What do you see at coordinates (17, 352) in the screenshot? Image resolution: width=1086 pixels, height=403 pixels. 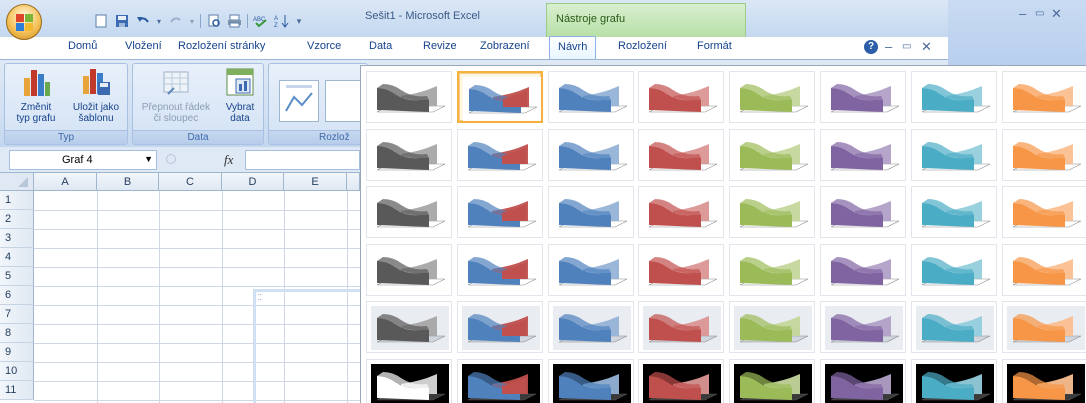 I see `row-header: 9` at bounding box center [17, 352].